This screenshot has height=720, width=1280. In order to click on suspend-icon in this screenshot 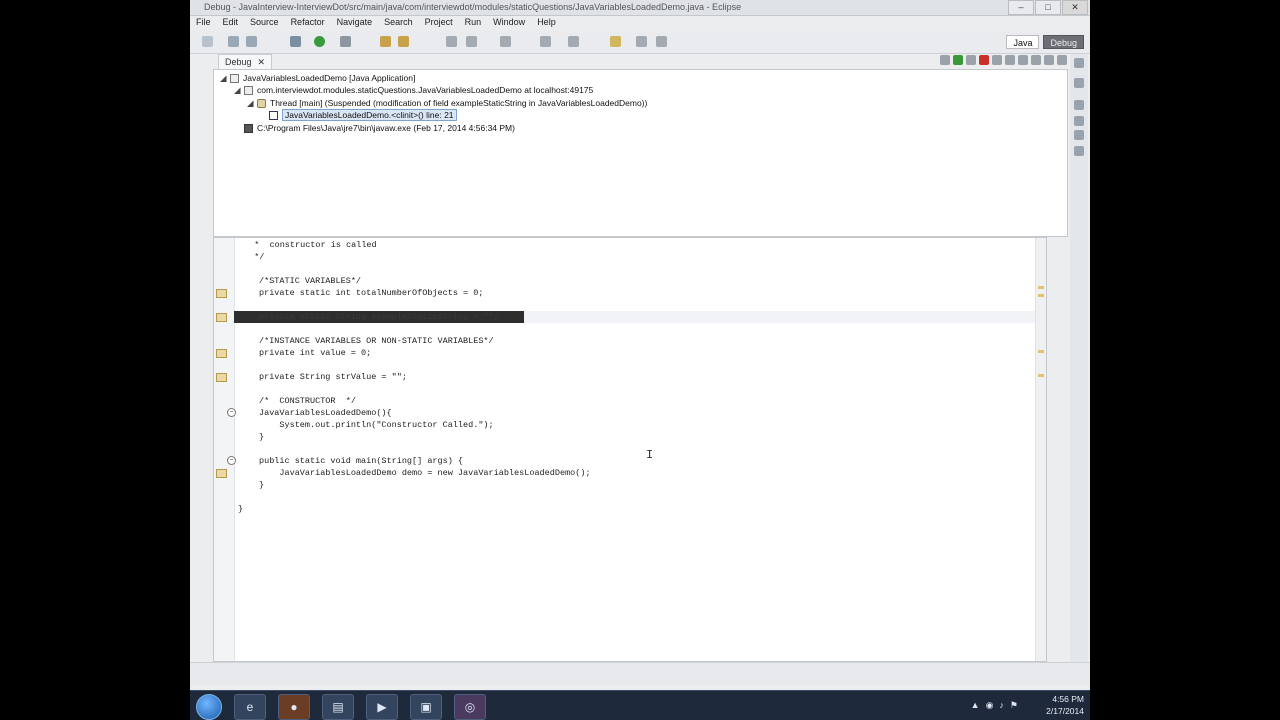, I will do `click(971, 60)`.